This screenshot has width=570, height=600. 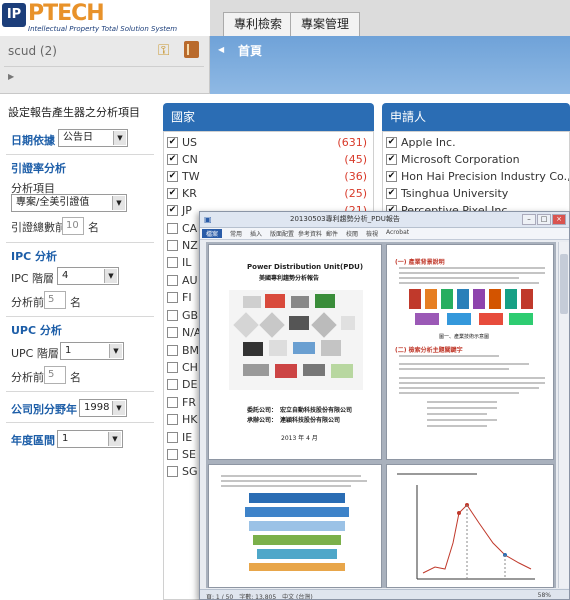 I want to click on date-basis-select: 公告日 ▼, so click(x=93, y=138).